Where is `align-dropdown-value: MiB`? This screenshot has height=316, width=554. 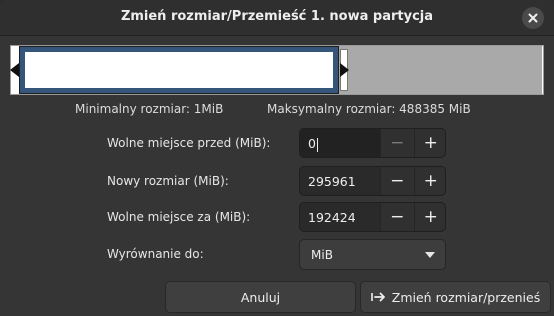 align-dropdown-value: MiB is located at coordinates (322, 255).